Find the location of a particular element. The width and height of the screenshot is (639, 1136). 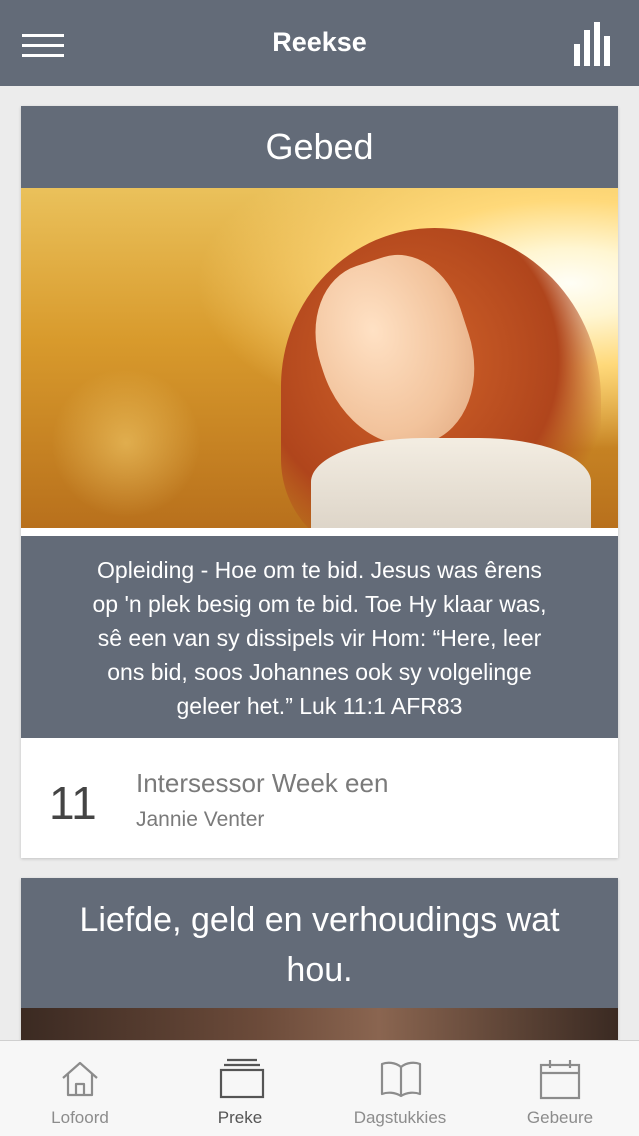

tab-preke: Preke is located at coordinates (240, 1088).